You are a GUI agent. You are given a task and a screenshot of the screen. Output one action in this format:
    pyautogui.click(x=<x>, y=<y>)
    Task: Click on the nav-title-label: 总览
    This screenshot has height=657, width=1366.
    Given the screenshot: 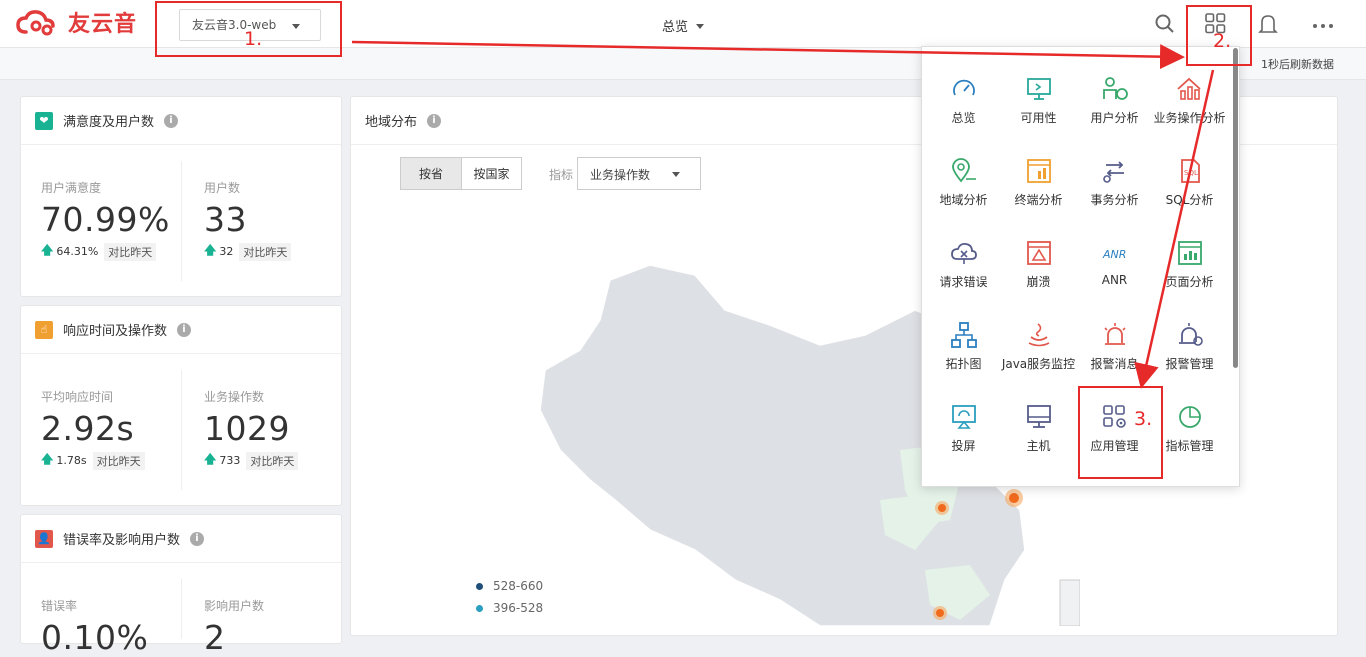 What is the action you would take?
    pyautogui.click(x=675, y=27)
    